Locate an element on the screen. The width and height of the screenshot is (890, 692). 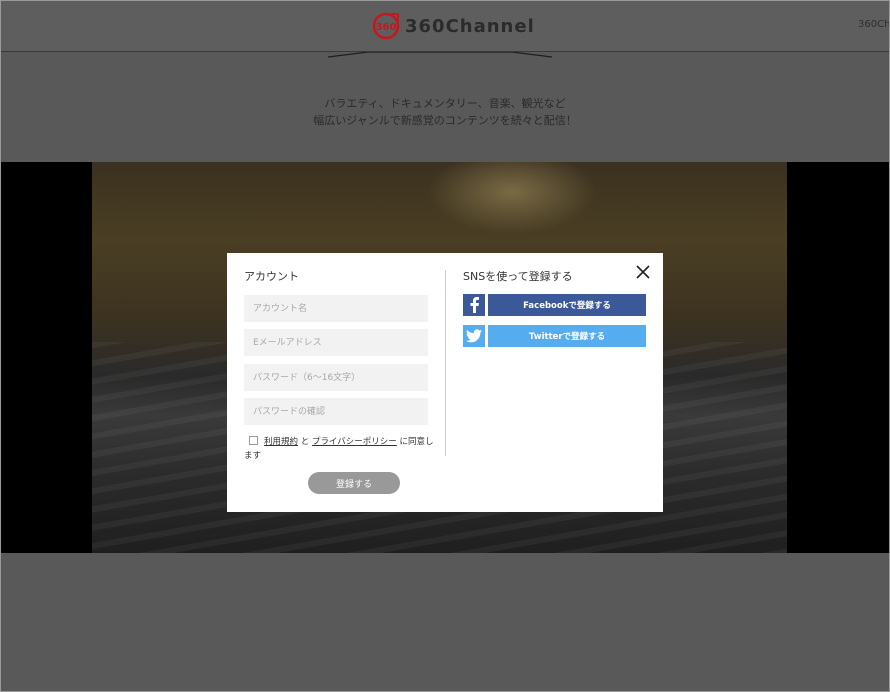
facebook-register-button: Facebookで登録する is located at coordinates (554, 305).